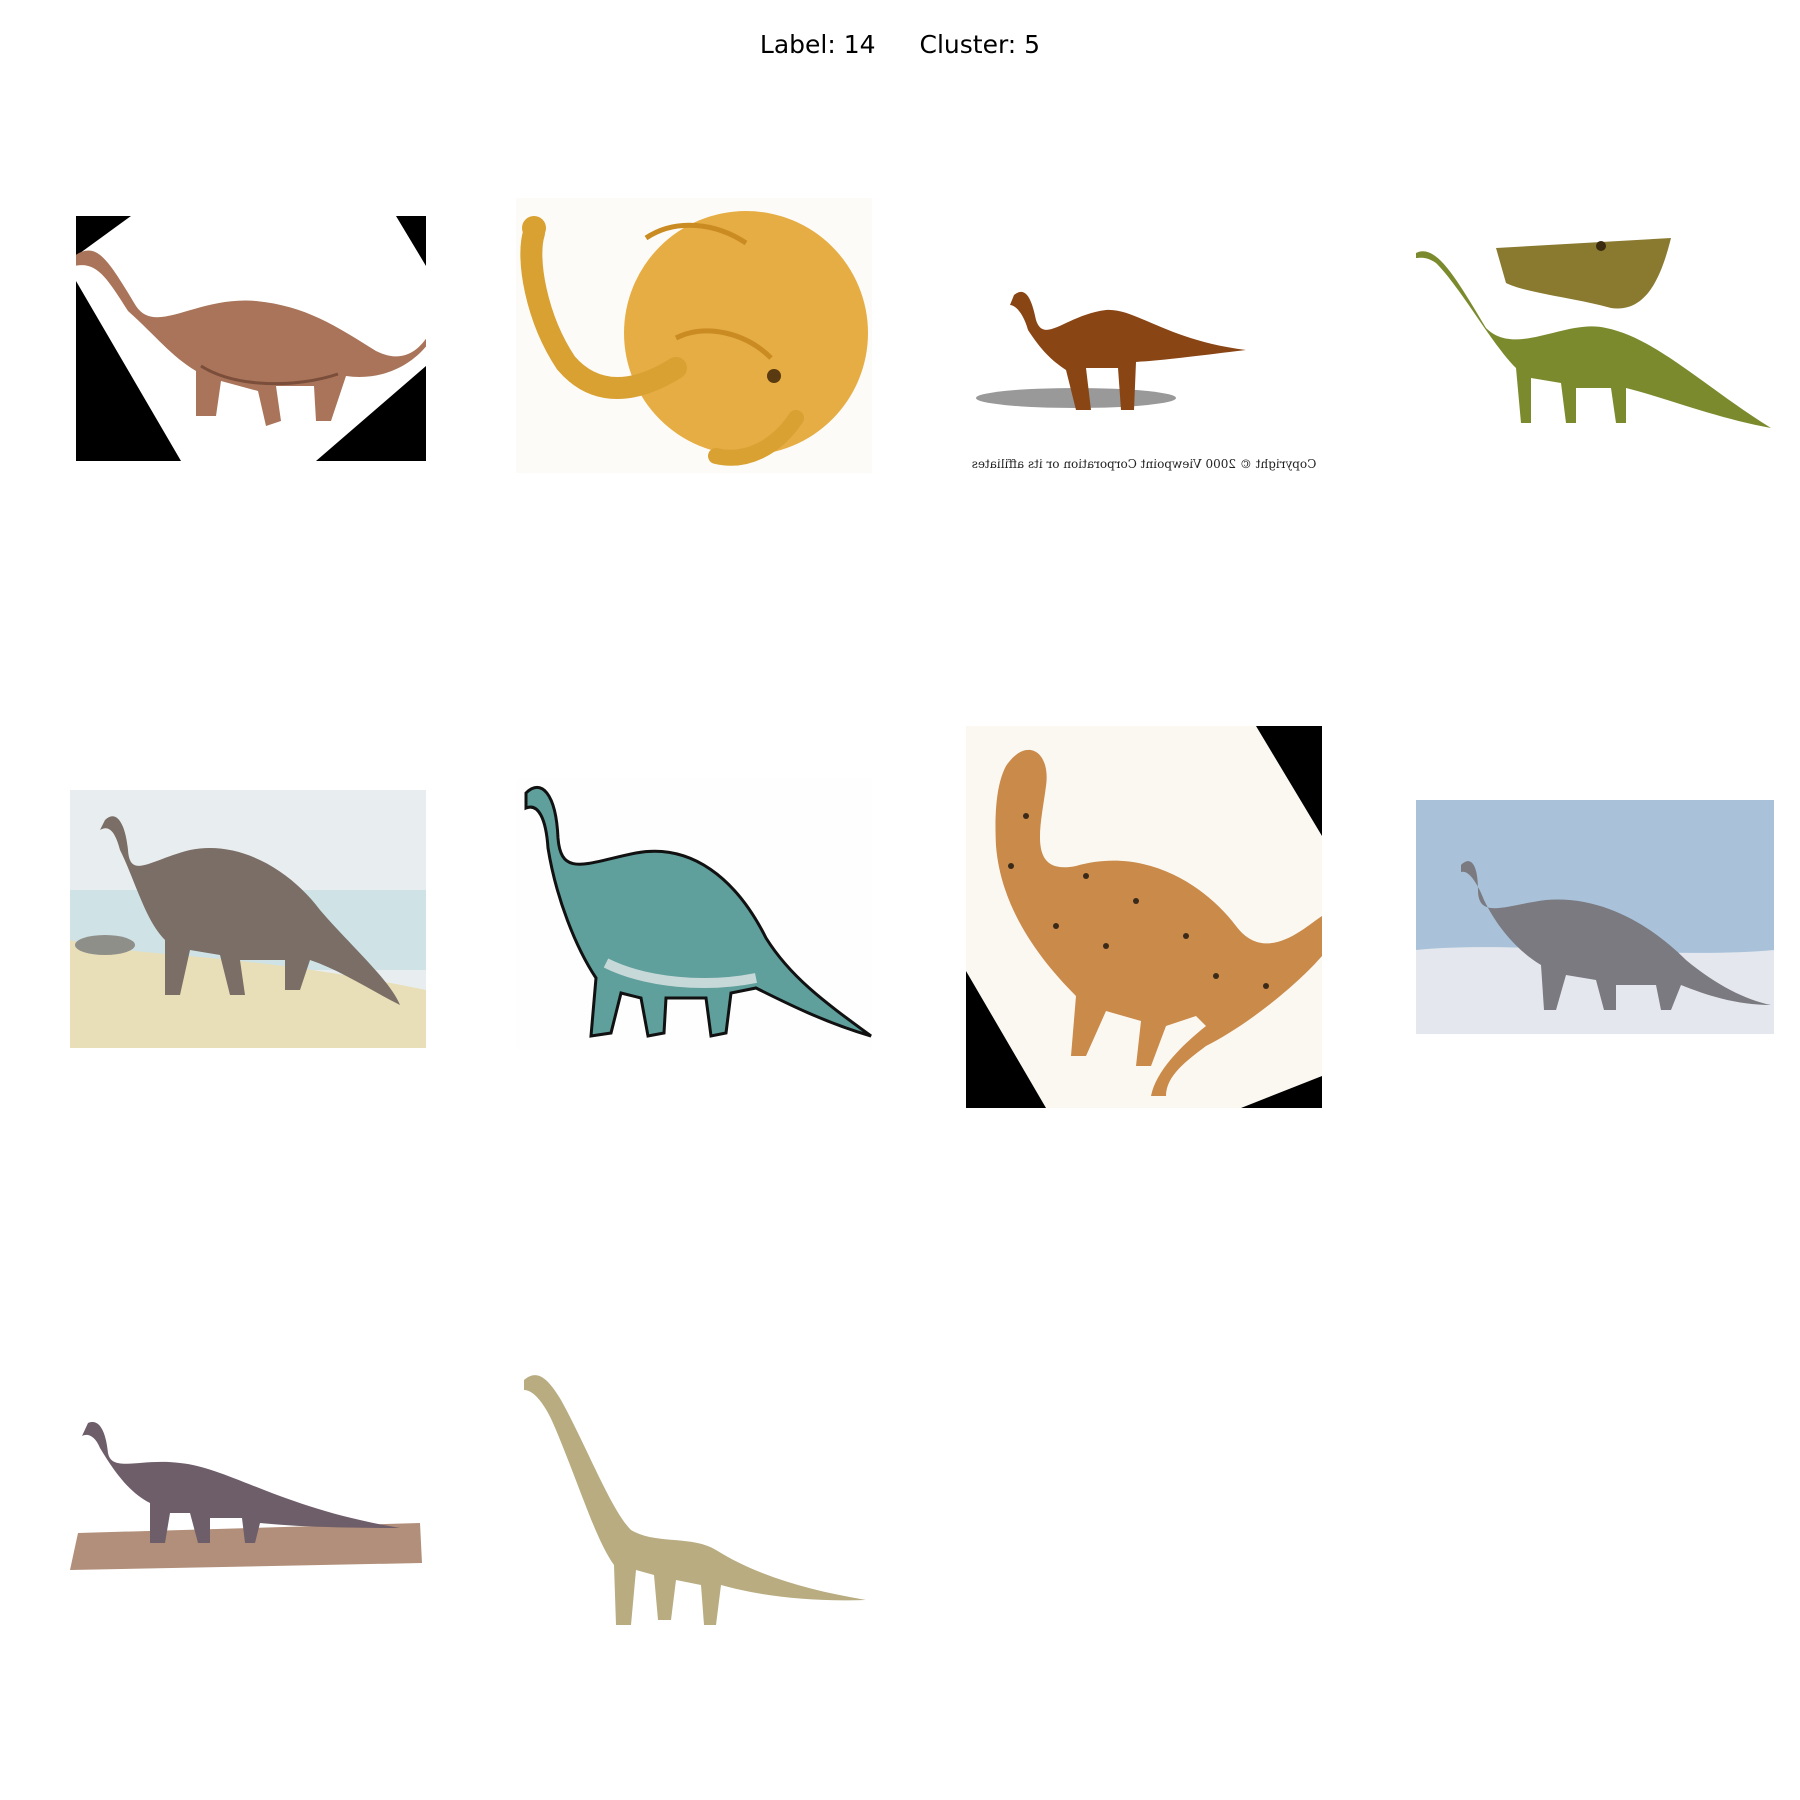 The height and width of the screenshot is (1800, 1800). What do you see at coordinates (817, 44) in the screenshot?
I see `label-text: Label: 14` at bounding box center [817, 44].